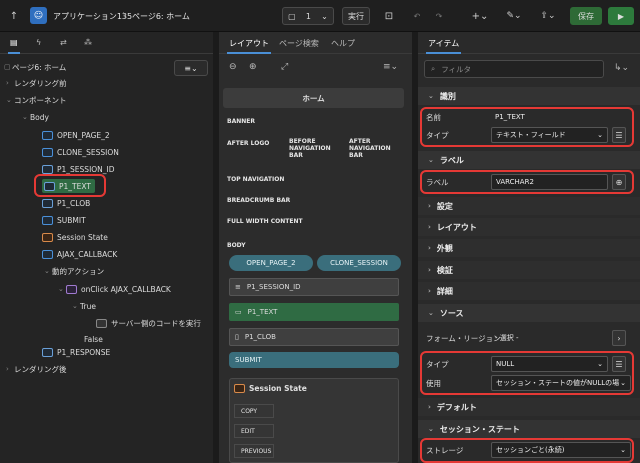 Image resolution: width=640 pixels, height=463 pixels. What do you see at coordinates (313, 98) in the screenshot?
I see `home-region-header: ホーム` at bounding box center [313, 98].